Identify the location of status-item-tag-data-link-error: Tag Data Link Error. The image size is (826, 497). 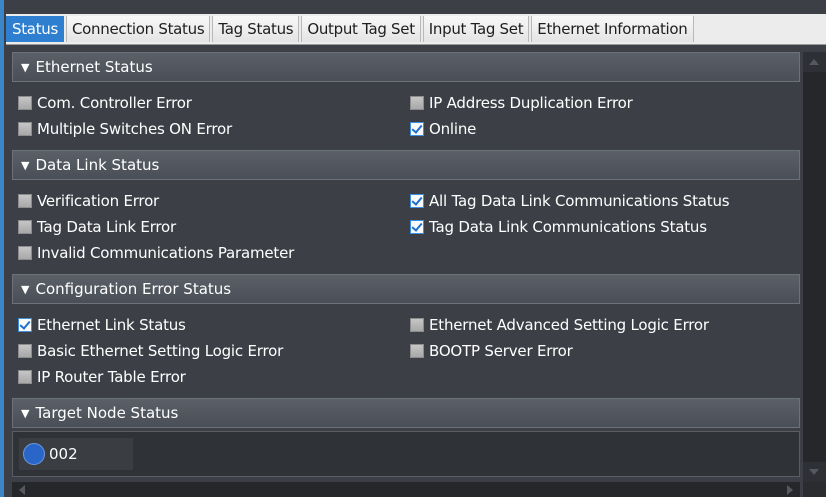
(97, 227).